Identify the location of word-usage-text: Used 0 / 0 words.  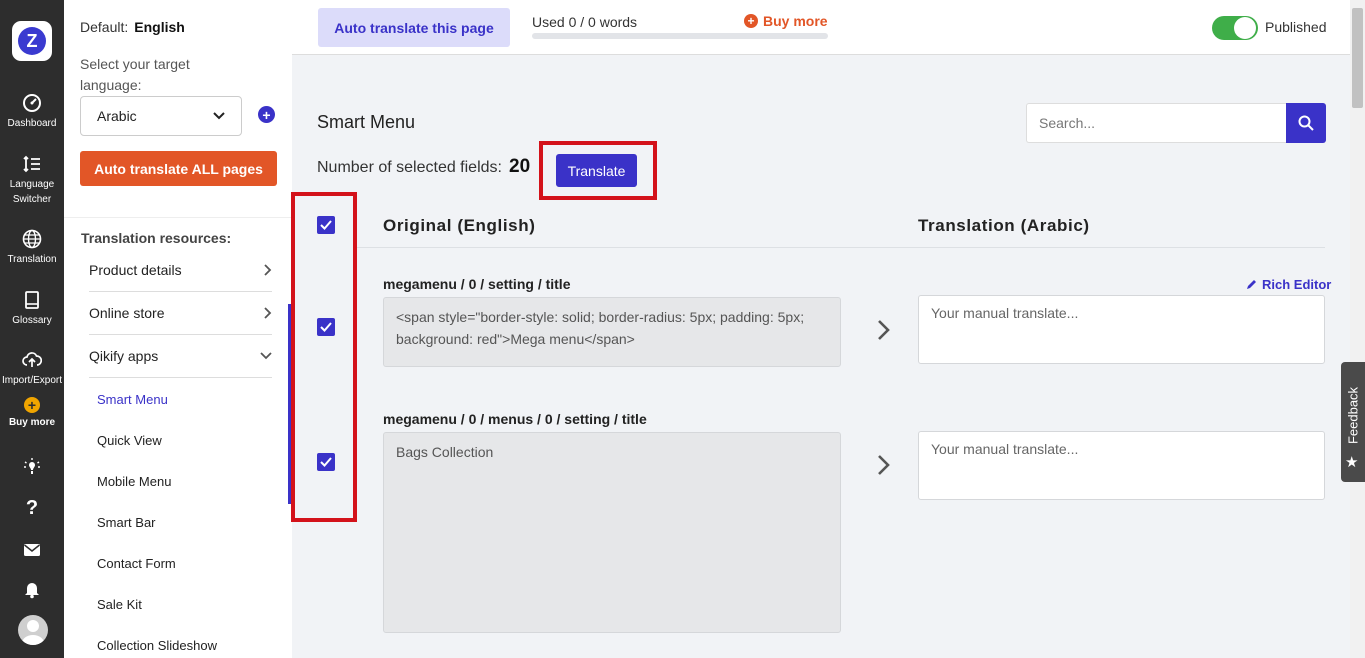
(585, 22).